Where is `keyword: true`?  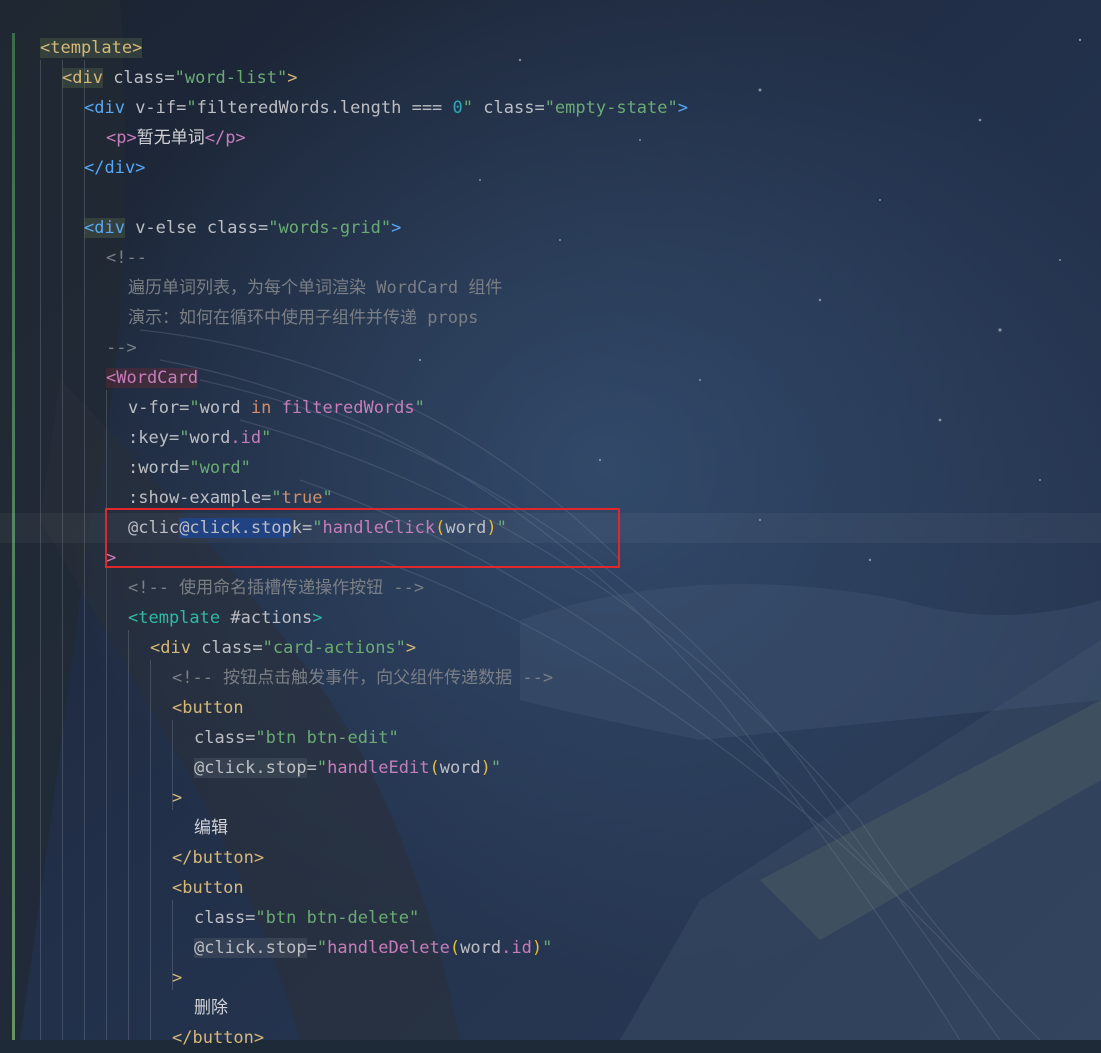 keyword: true is located at coordinates (302, 498).